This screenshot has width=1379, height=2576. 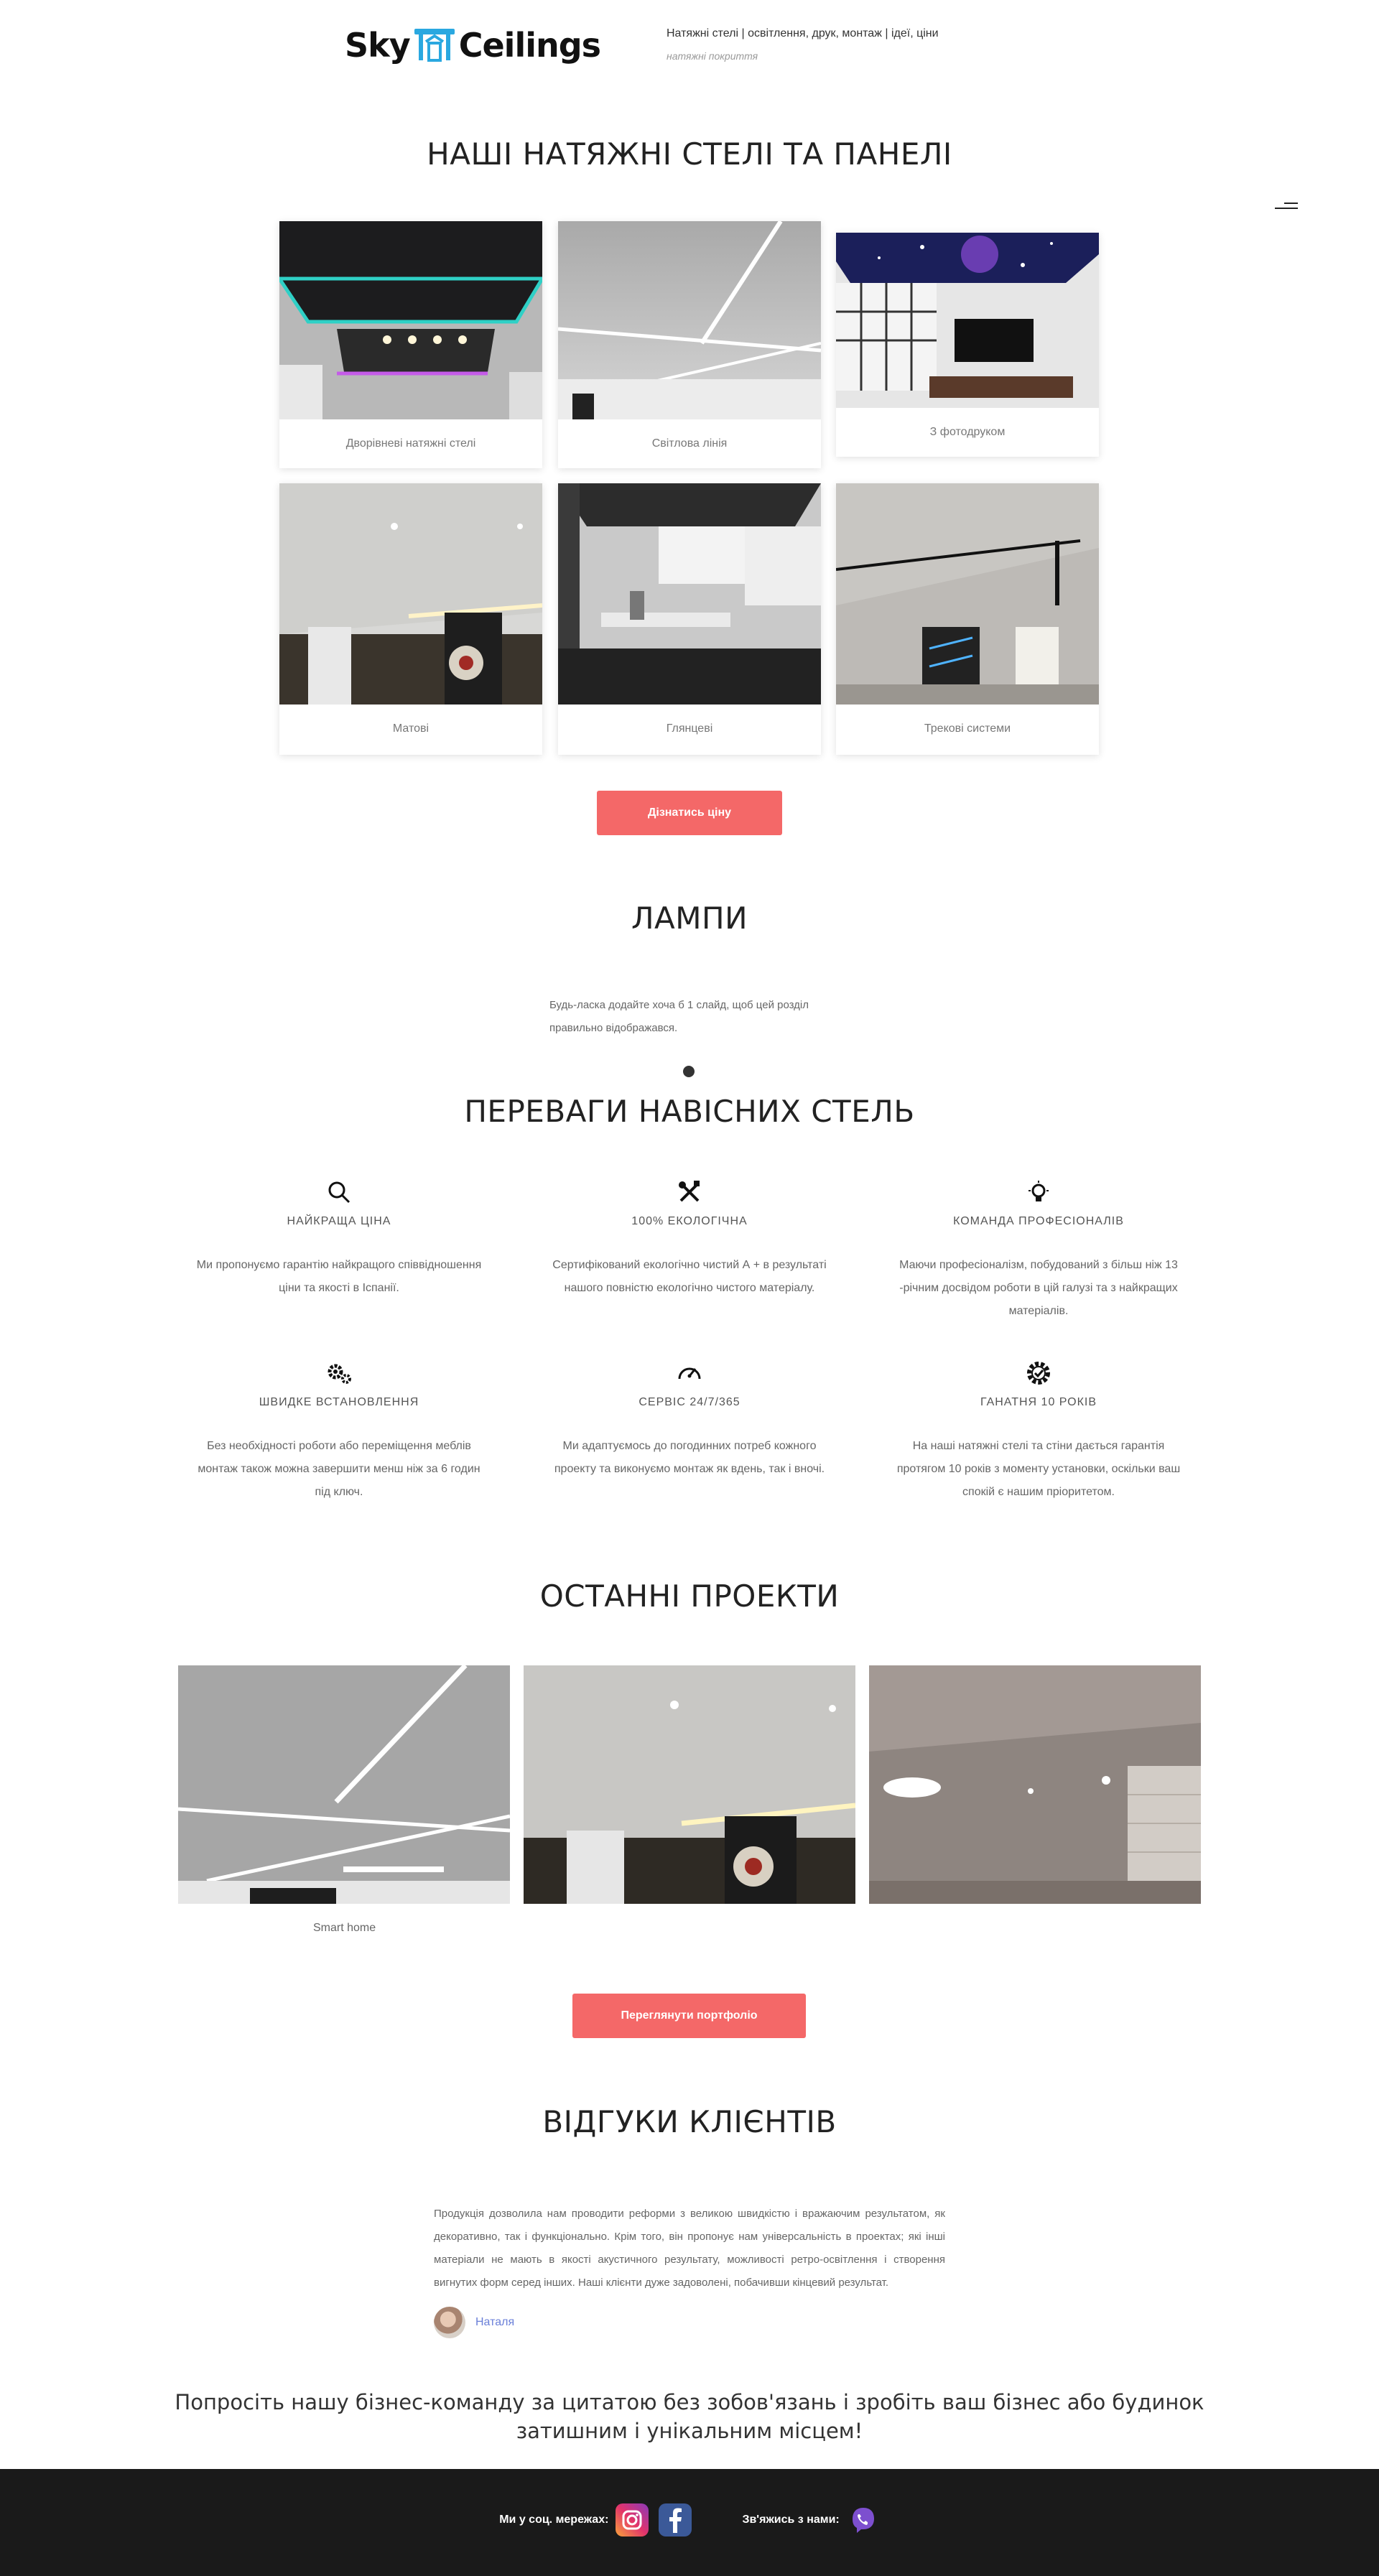 I want to click on reviewer-name: Наталя, so click(x=494, y=2322).